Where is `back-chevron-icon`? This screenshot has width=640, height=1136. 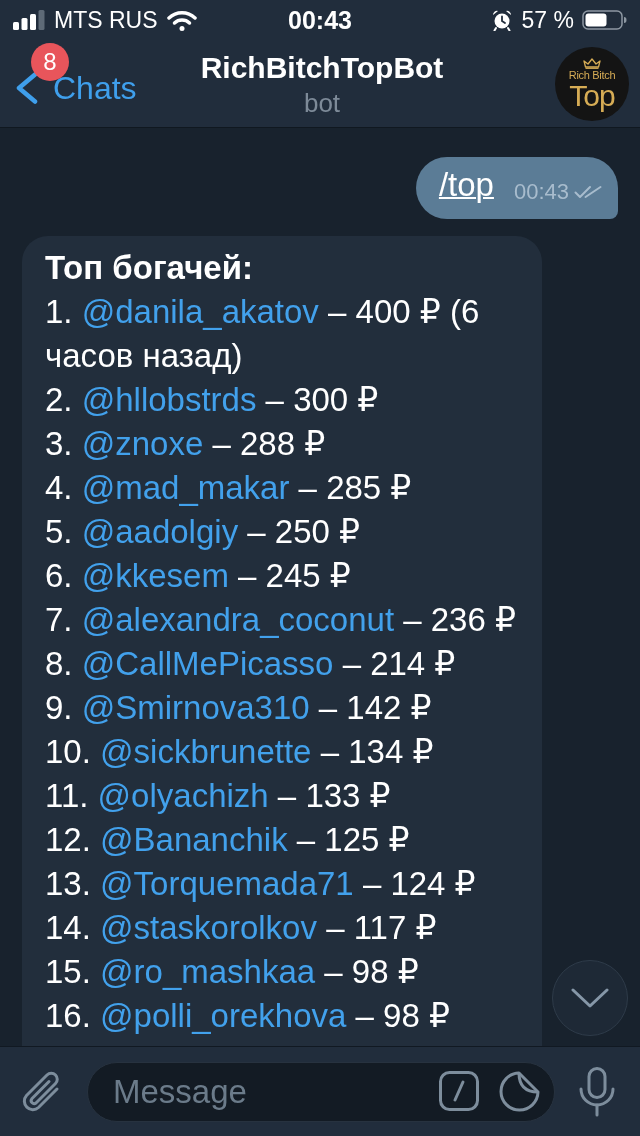 back-chevron-icon is located at coordinates (27, 87).